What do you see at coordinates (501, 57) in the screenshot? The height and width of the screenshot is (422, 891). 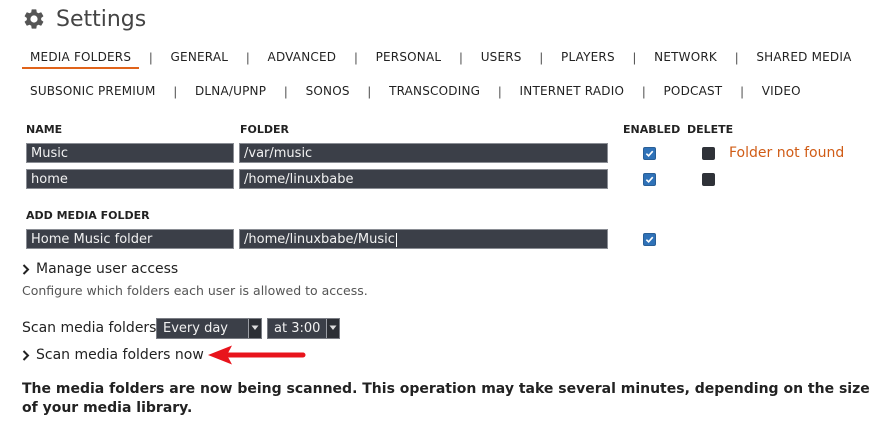 I see `tab-users: USERS` at bounding box center [501, 57].